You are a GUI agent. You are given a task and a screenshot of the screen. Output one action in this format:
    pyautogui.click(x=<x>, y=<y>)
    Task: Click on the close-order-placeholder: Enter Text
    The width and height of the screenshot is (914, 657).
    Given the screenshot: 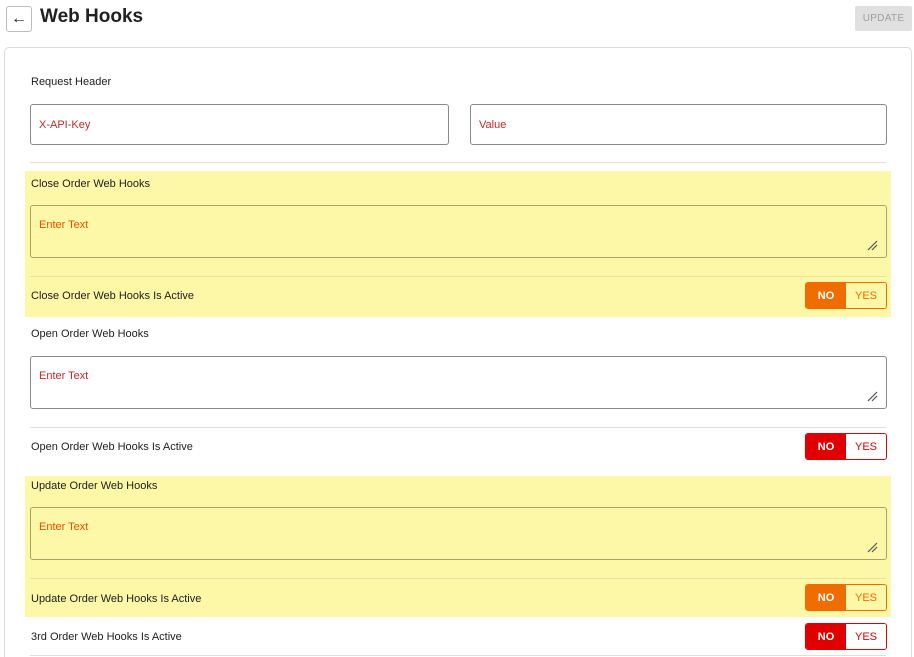 What is the action you would take?
    pyautogui.click(x=64, y=225)
    